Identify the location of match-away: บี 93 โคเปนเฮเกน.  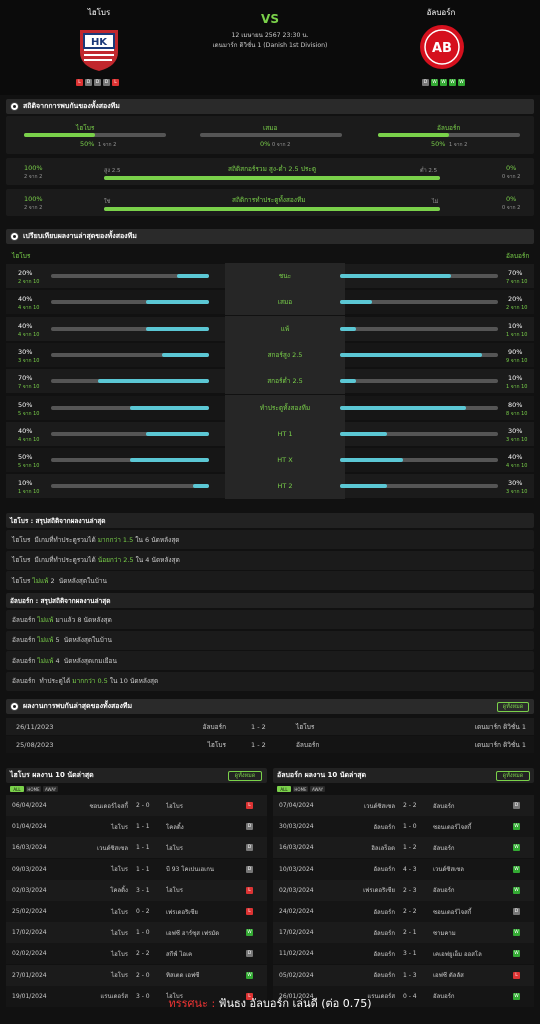
(190, 870).